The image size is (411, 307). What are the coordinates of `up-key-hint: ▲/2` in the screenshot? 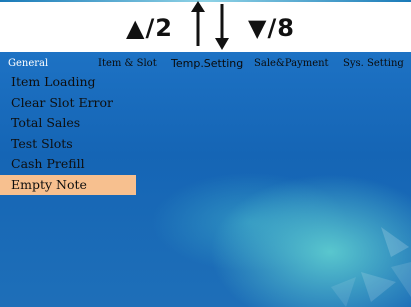 It's located at (149, 28).